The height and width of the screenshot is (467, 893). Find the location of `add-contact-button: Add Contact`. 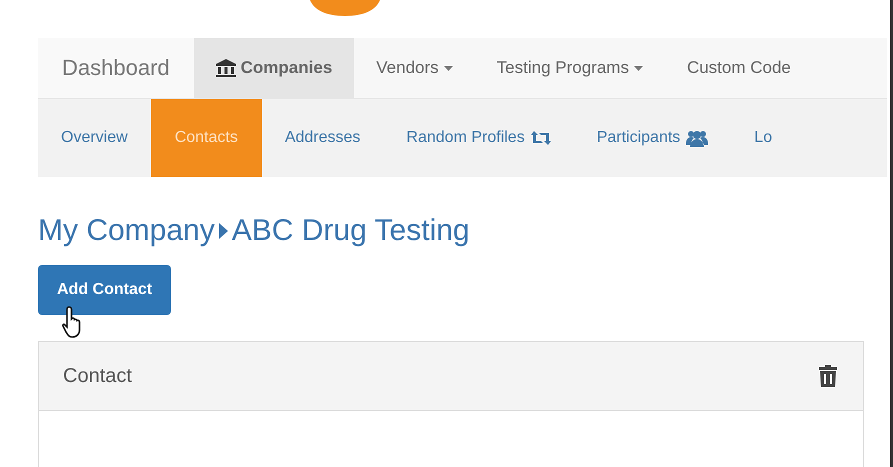

add-contact-button: Add Contact is located at coordinates (105, 290).